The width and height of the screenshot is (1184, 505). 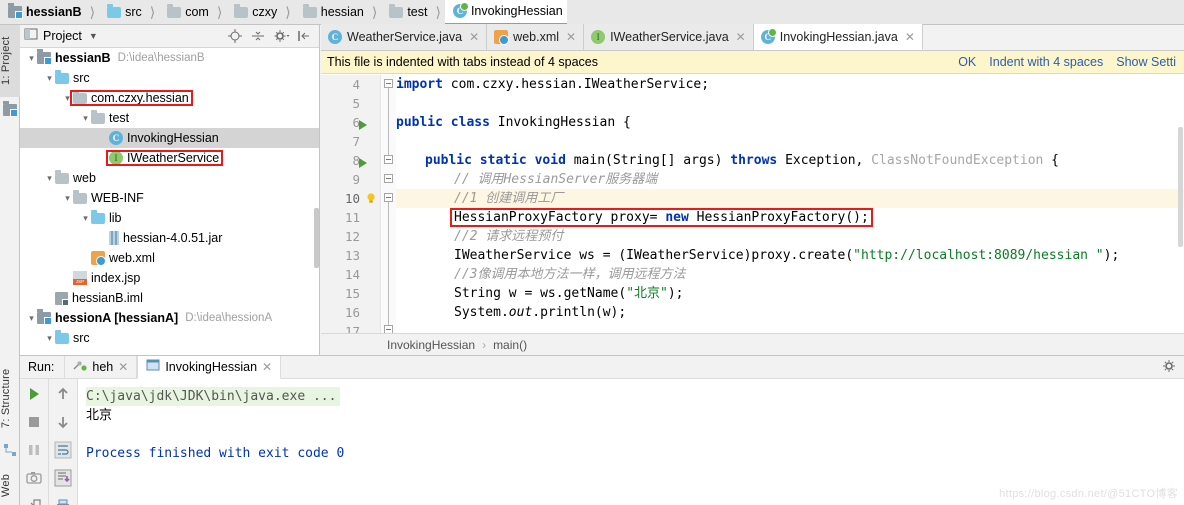 What do you see at coordinates (371, 197) in the screenshot?
I see `intention-bulb-icon` at bounding box center [371, 197].